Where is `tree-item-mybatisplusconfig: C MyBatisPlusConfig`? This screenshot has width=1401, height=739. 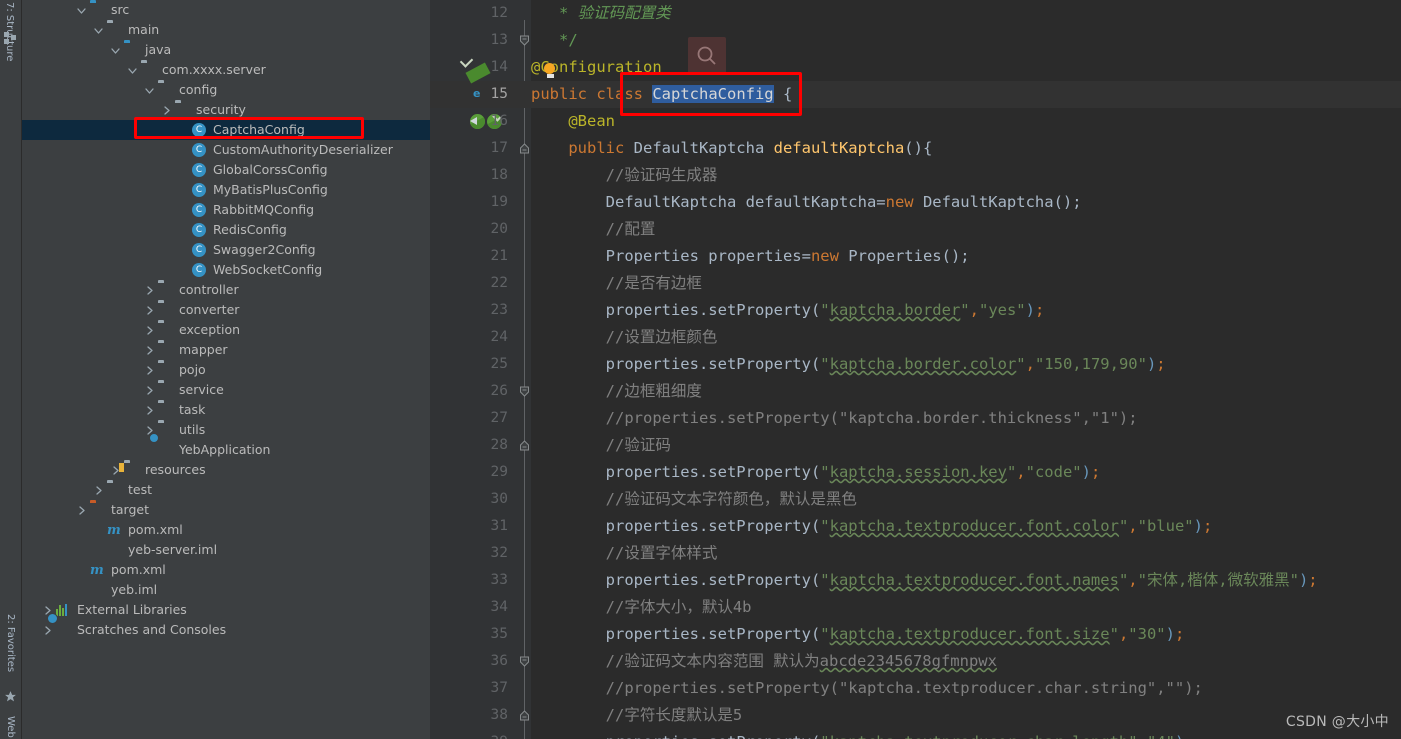
tree-item-mybatisplusconfig: C MyBatisPlusConfig is located at coordinates (226, 190).